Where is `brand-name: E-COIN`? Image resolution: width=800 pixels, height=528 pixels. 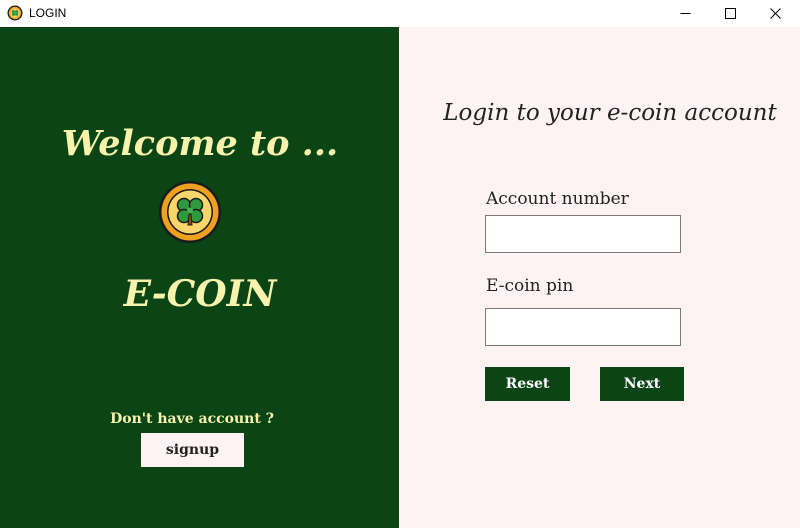 brand-name: E-COIN is located at coordinates (200, 294).